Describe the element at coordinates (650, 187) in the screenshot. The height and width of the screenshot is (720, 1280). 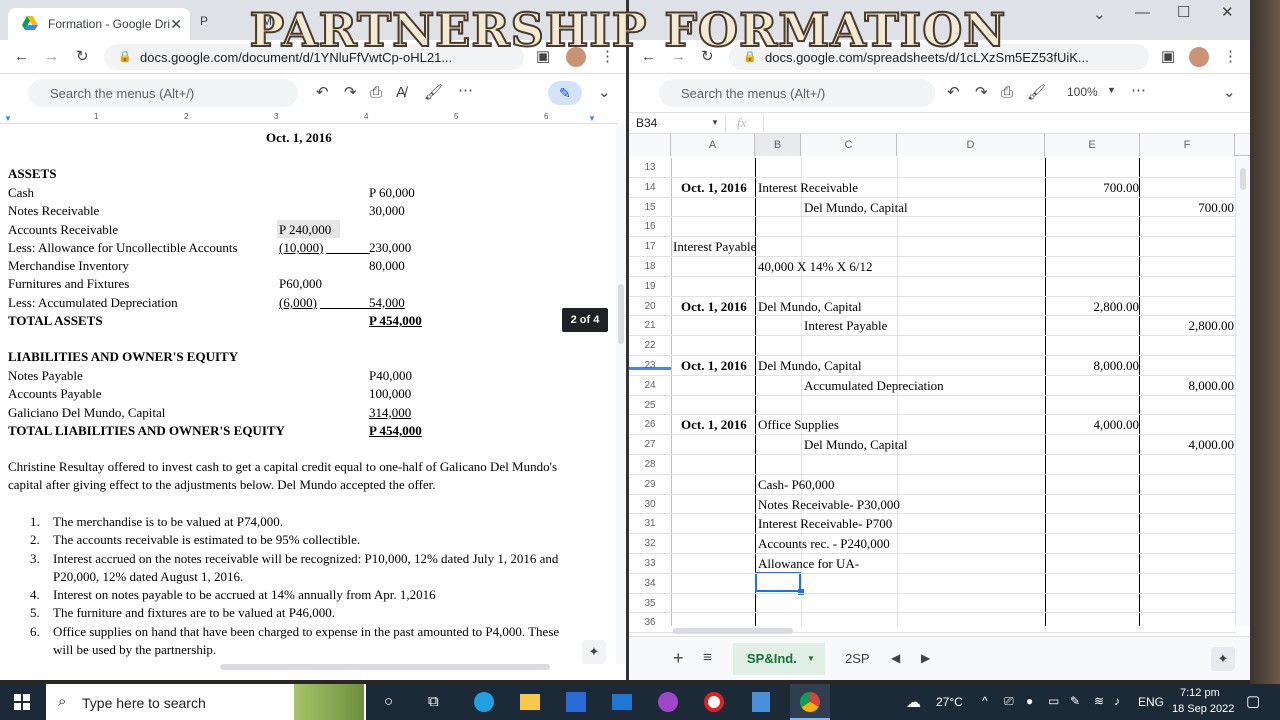
I see `row-number: 14` at that location.